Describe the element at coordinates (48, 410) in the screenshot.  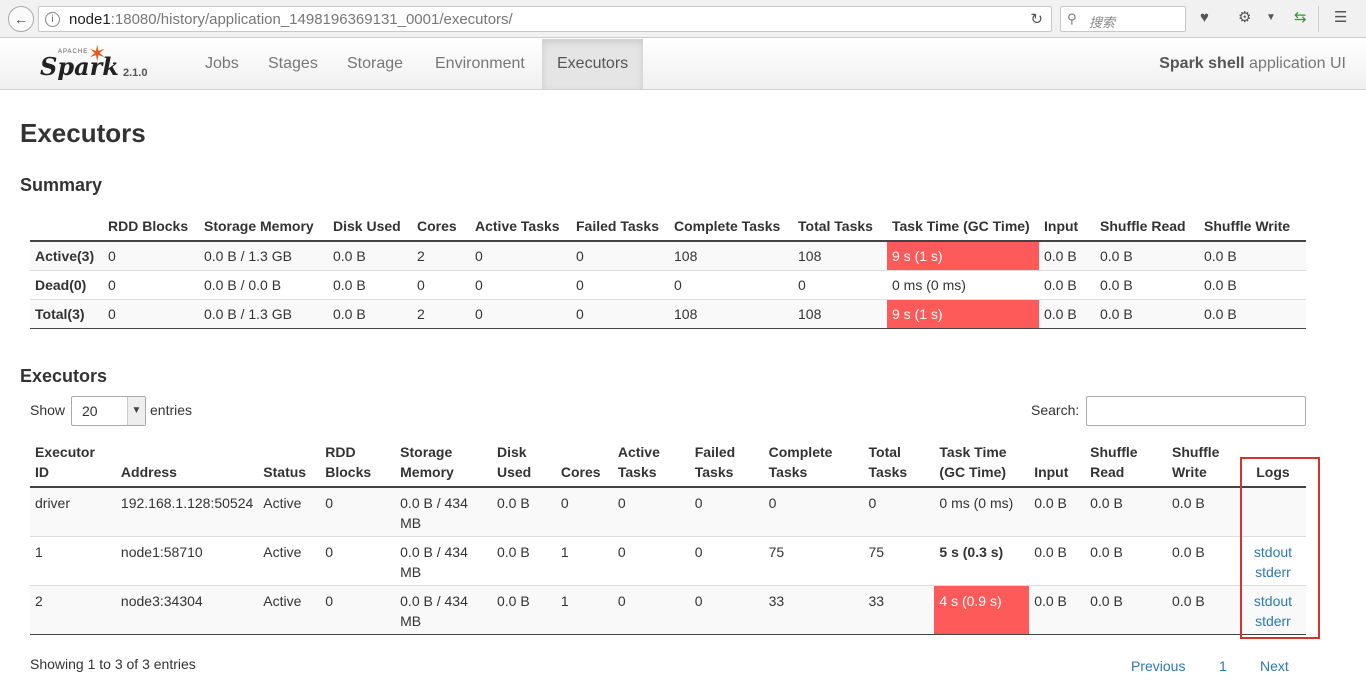
I see `show-label: Show` at that location.